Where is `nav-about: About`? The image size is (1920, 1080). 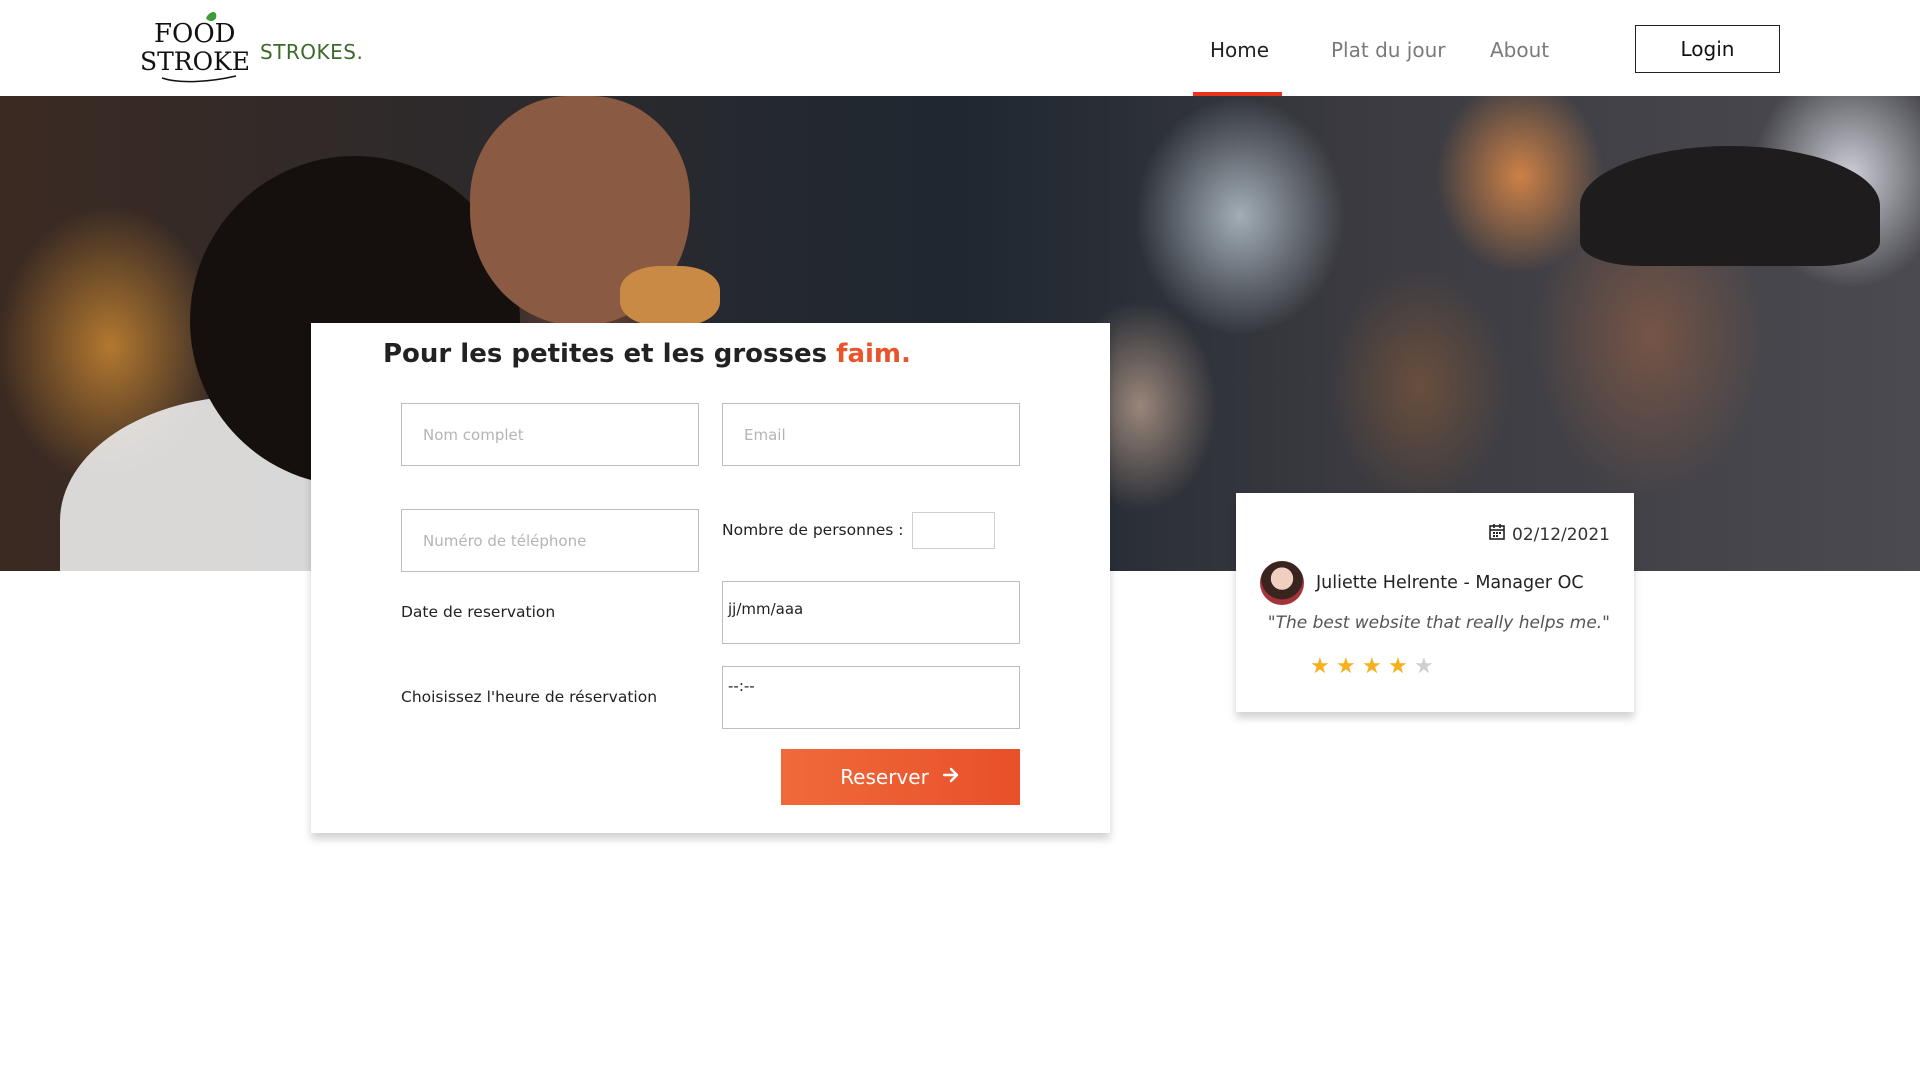 nav-about: About is located at coordinates (1519, 50).